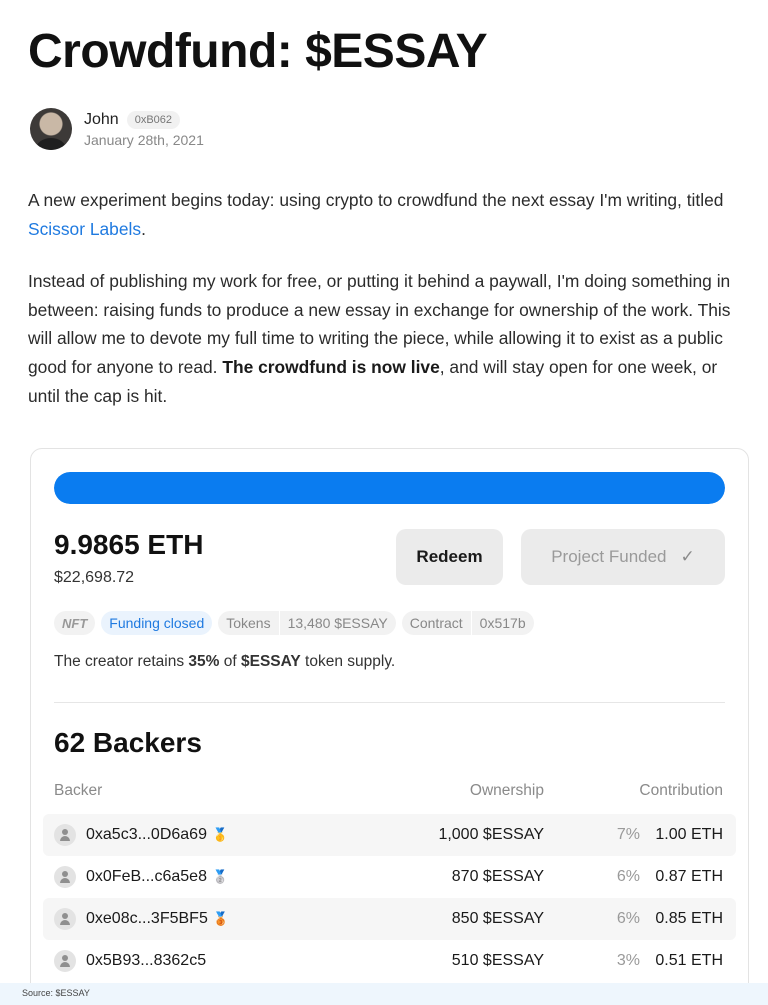  What do you see at coordinates (449, 557) in the screenshot?
I see `redeem-button: Redeem` at bounding box center [449, 557].